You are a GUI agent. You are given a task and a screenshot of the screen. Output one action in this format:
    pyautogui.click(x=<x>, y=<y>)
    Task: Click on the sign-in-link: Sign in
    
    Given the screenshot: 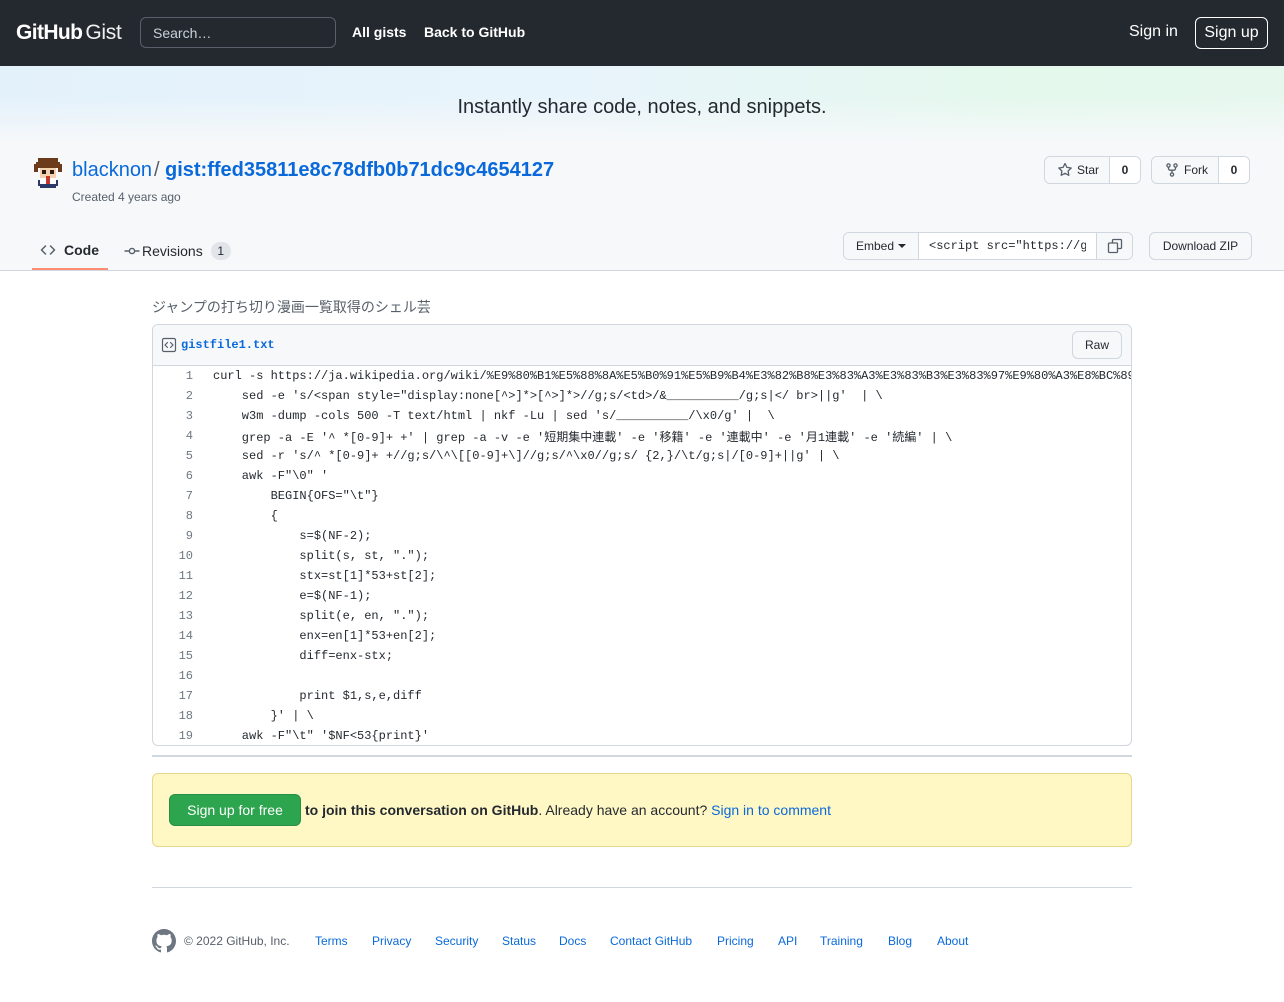 What is the action you would take?
    pyautogui.click(x=1153, y=32)
    